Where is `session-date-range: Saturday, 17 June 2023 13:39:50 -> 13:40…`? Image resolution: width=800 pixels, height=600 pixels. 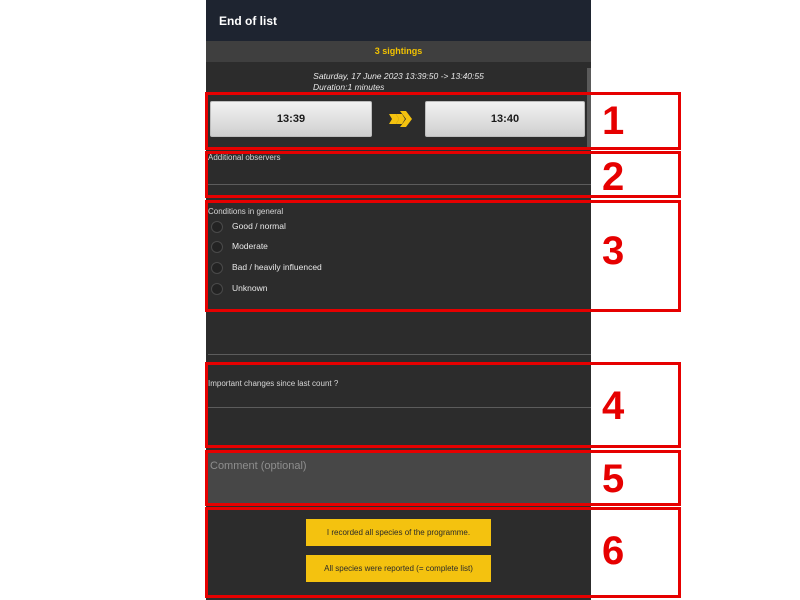 session-date-range: Saturday, 17 June 2023 13:39:50 -> 13:40… is located at coordinates (398, 76).